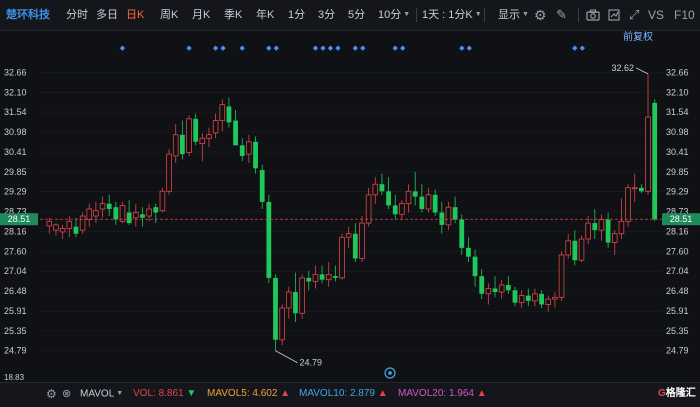  What do you see at coordinates (296, 15) in the screenshot?
I see `tab-1min: 1分` at bounding box center [296, 15].